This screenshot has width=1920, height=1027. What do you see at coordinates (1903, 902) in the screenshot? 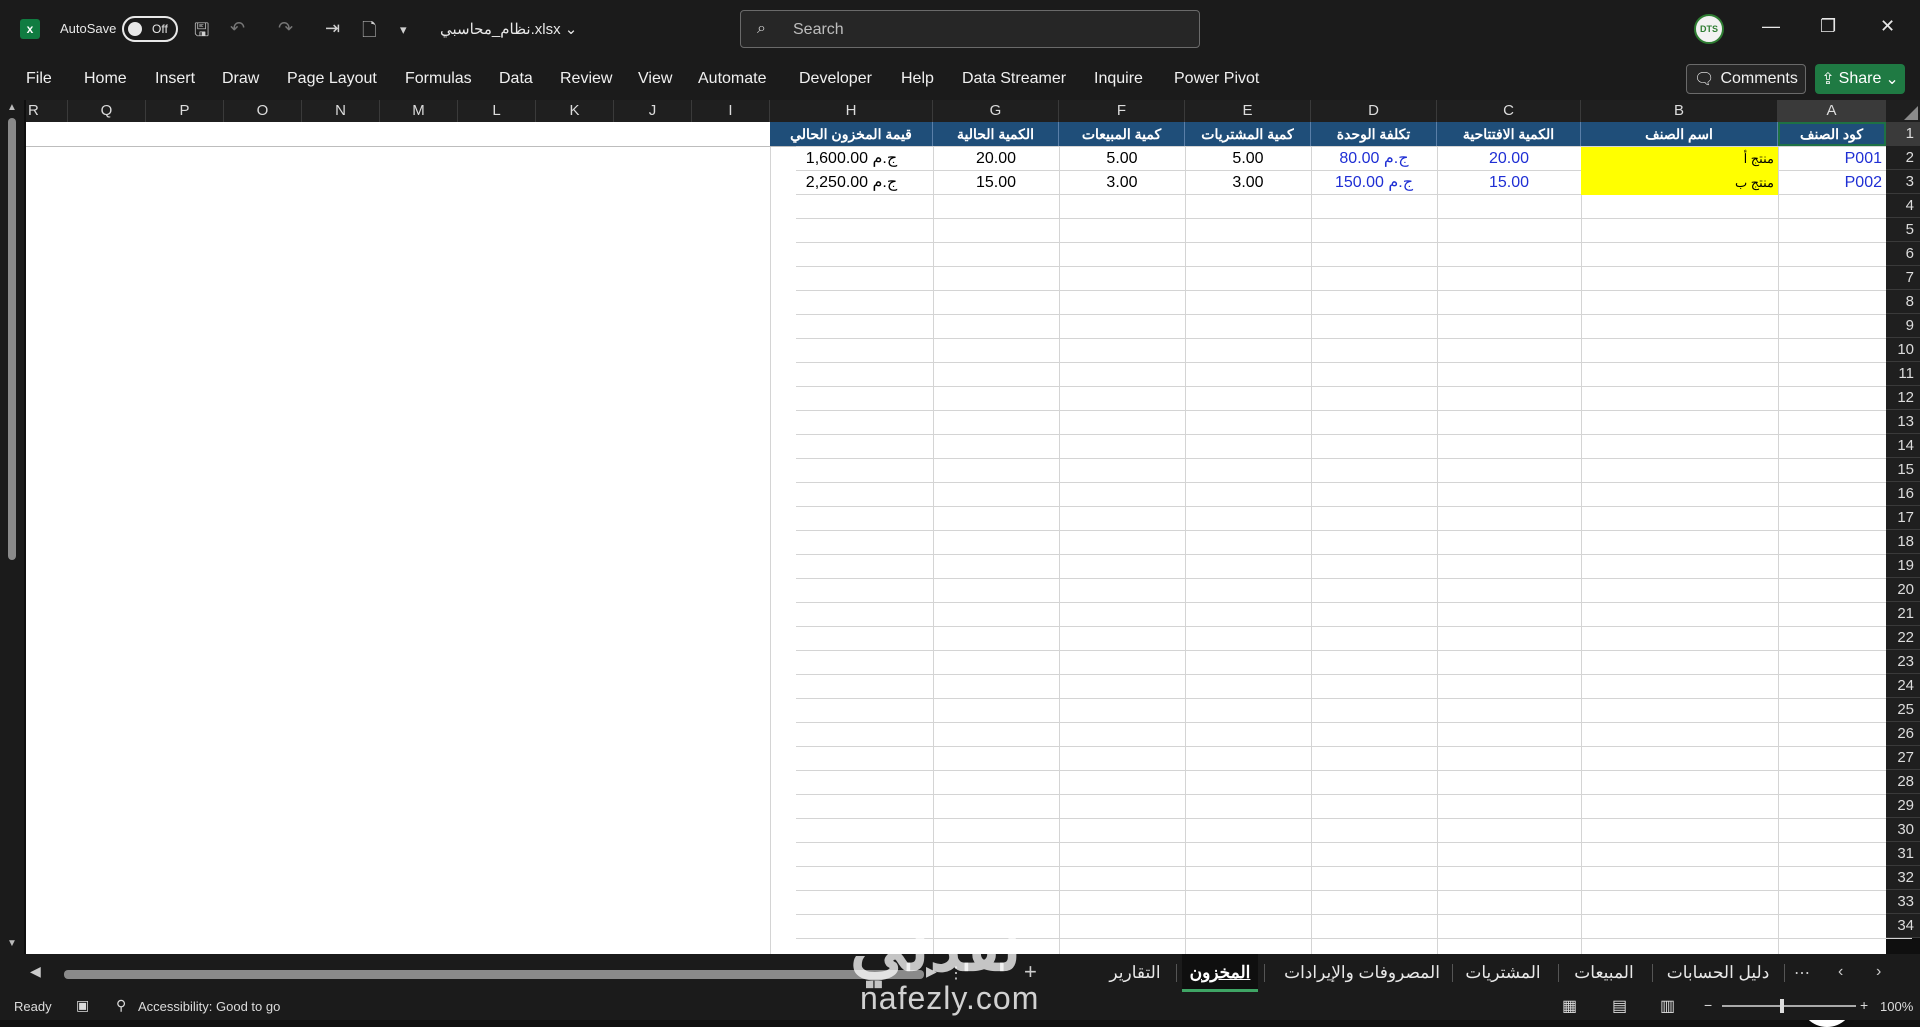
I see `row-header: 33` at bounding box center [1903, 902].